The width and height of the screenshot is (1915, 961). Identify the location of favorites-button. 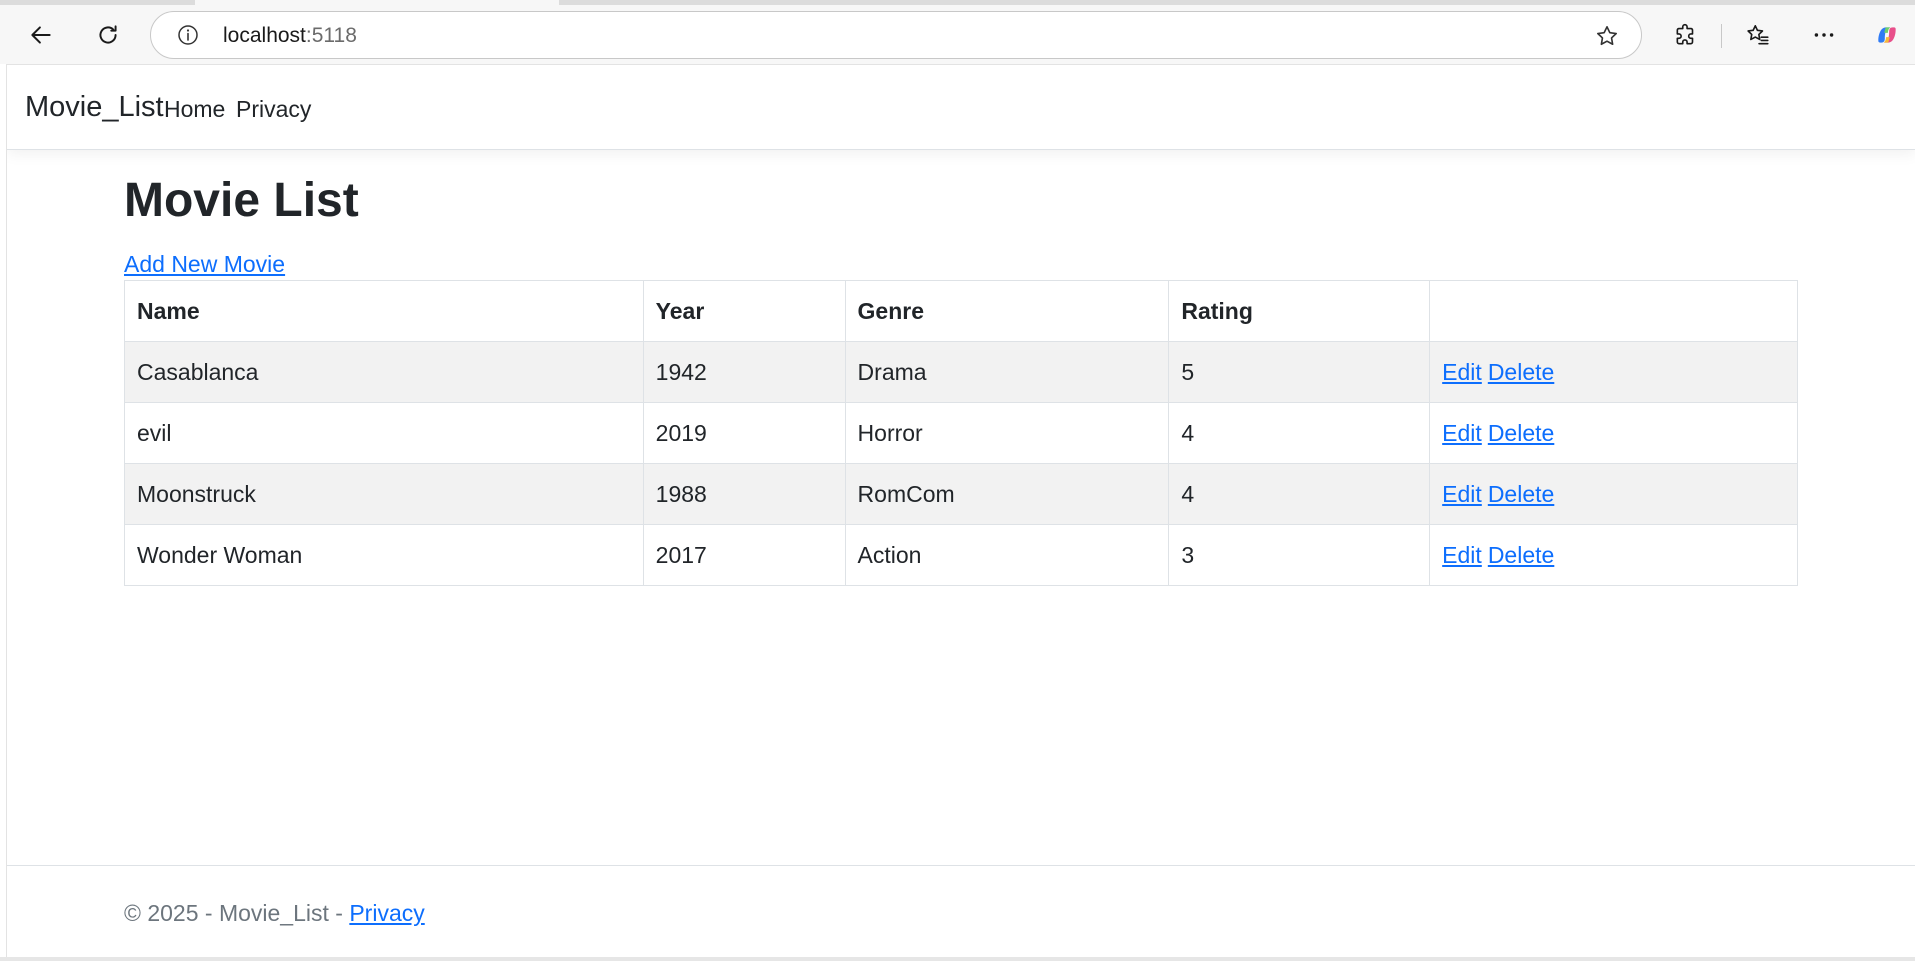
(1758, 35).